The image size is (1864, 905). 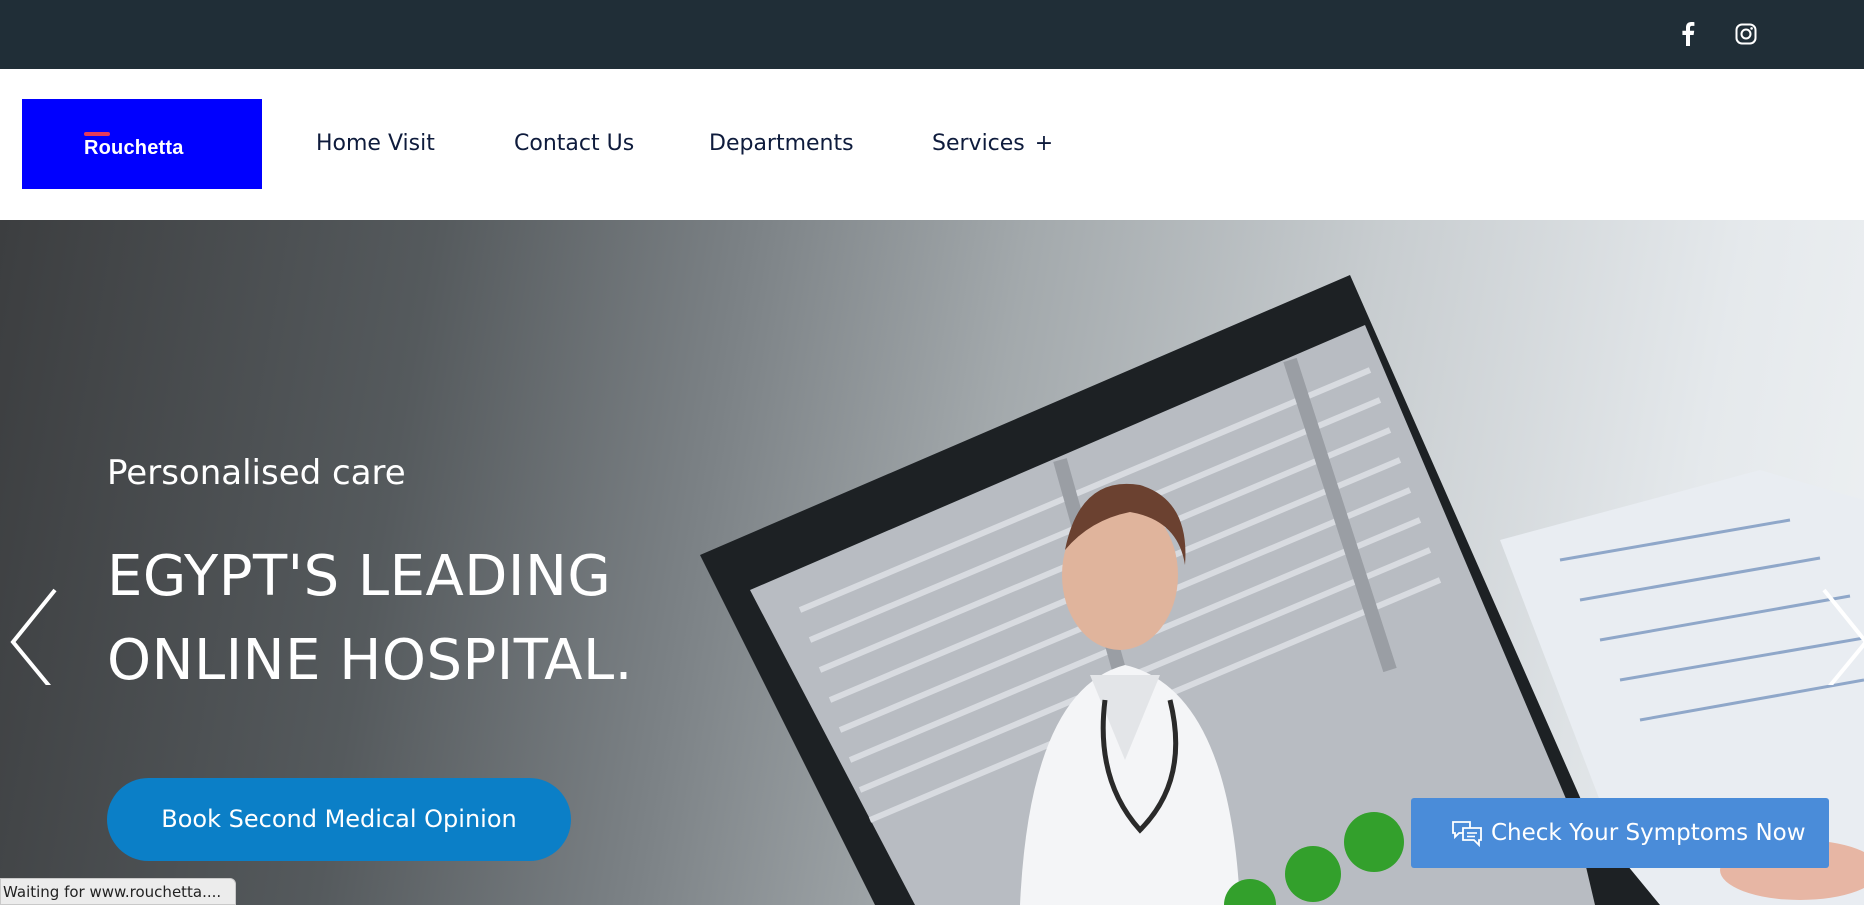 I want to click on nav-home-visit: Home Visit, so click(x=375, y=144).